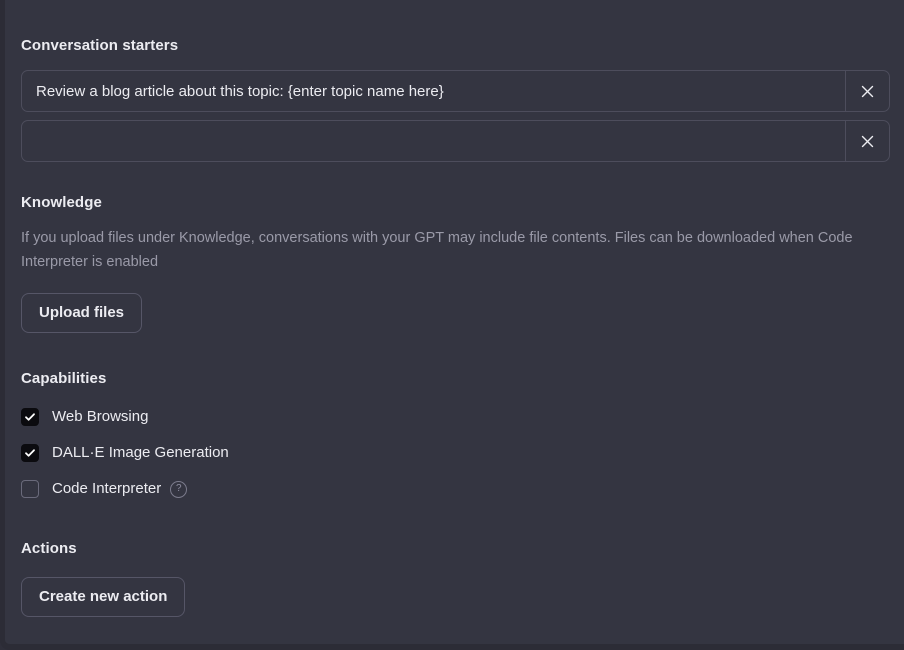 The image size is (904, 650). I want to click on upload-files-button: Upload files, so click(82, 313).